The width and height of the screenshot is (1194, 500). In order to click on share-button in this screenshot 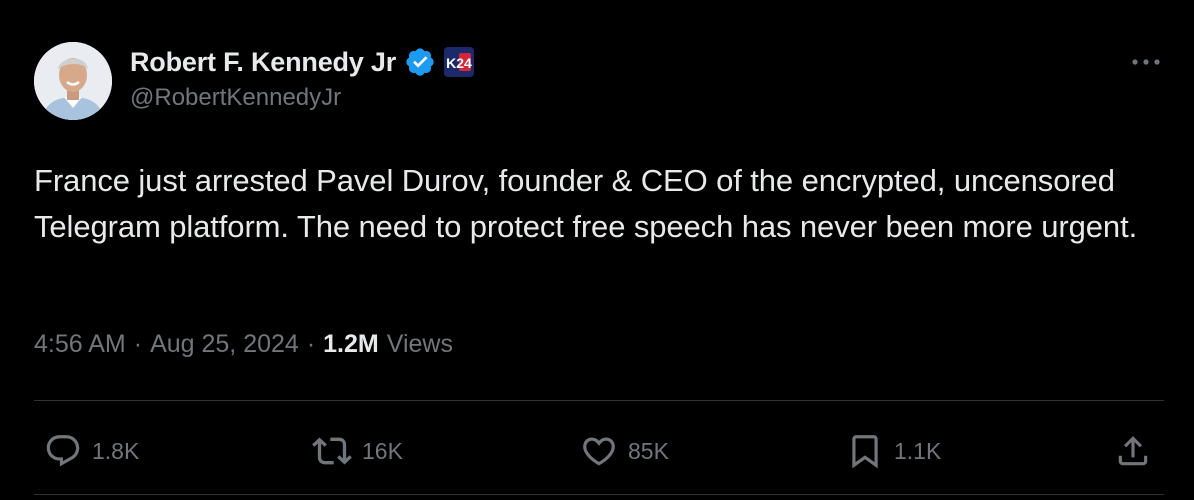, I will do `click(1133, 451)`.